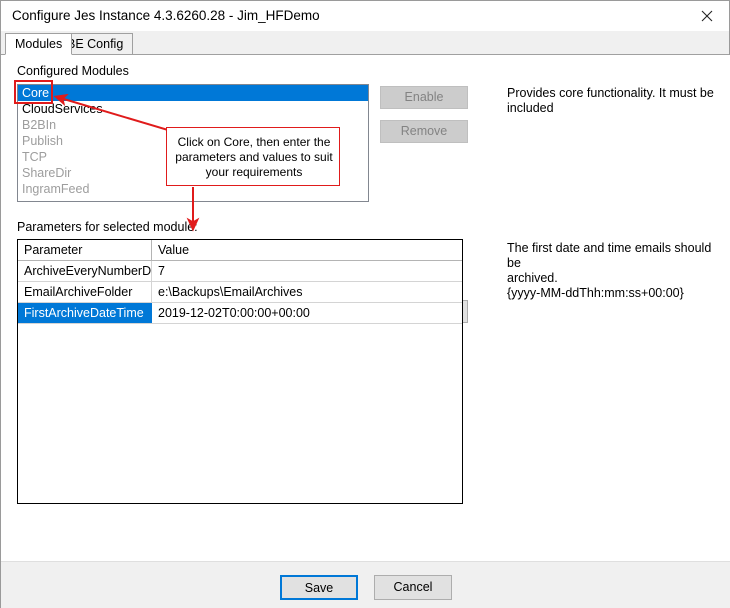  Describe the element at coordinates (73, 71) in the screenshot. I see `configured-modules-label: Configured Modules` at that location.